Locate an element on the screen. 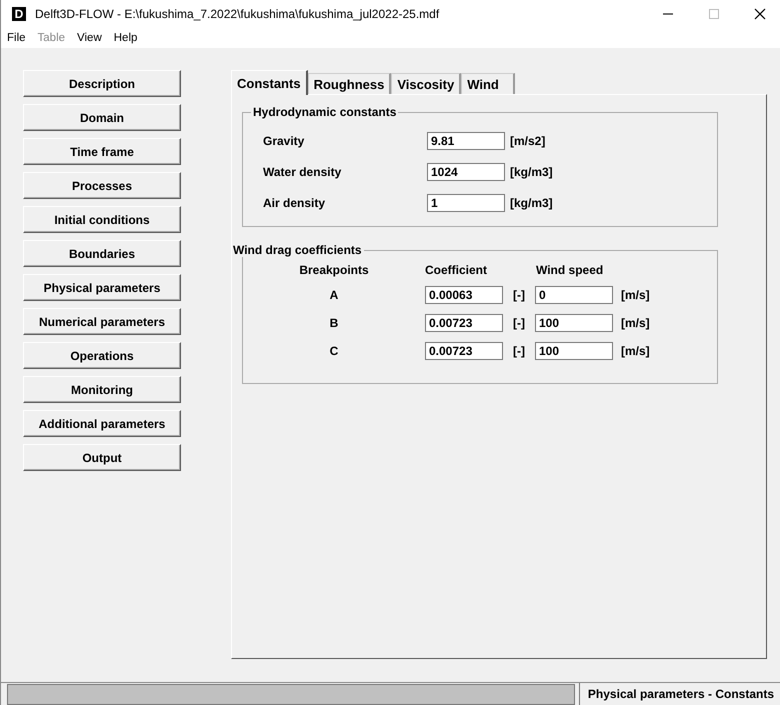 This screenshot has width=780, height=705. section-button: Initial conditions is located at coordinates (102, 219).